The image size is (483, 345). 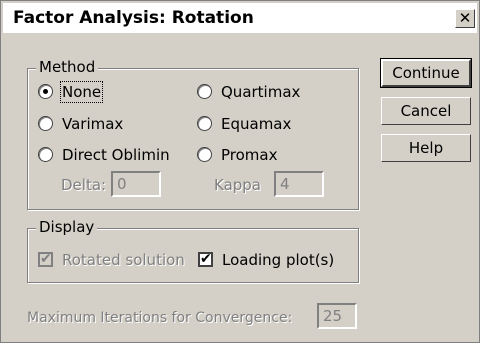 What do you see at coordinates (299, 184) in the screenshot?
I see `kappa-field: 4` at bounding box center [299, 184].